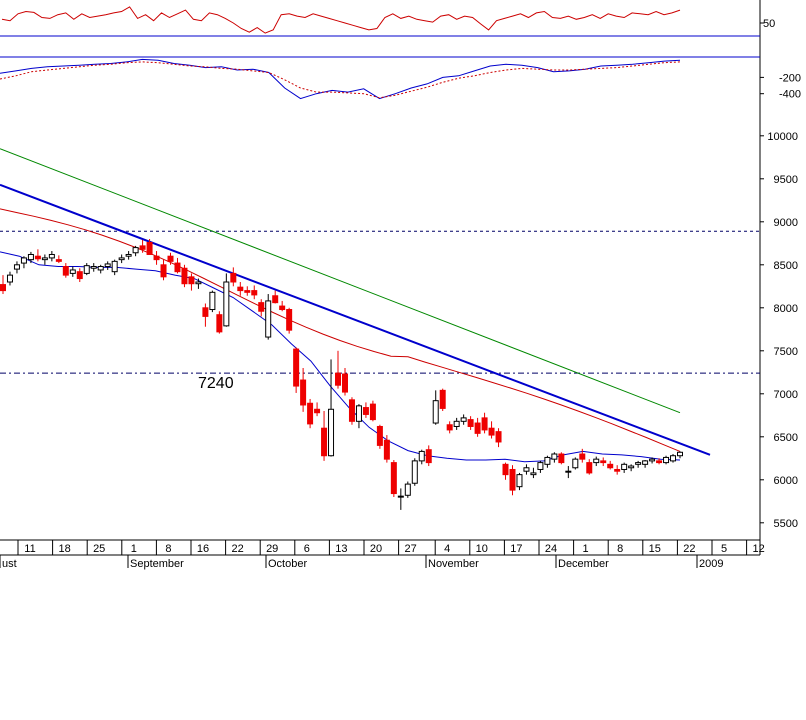  I want to click on date-tick-label: 27, so click(410, 549).